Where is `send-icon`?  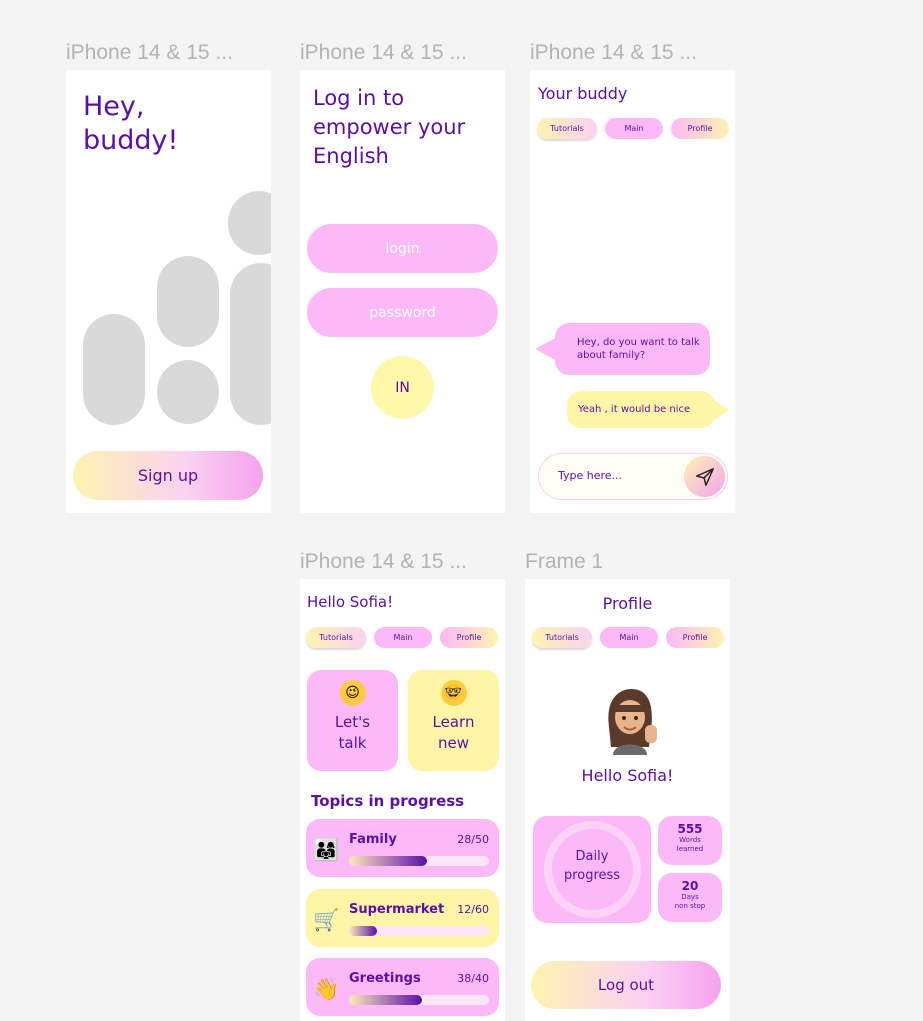 send-icon is located at coordinates (704, 476).